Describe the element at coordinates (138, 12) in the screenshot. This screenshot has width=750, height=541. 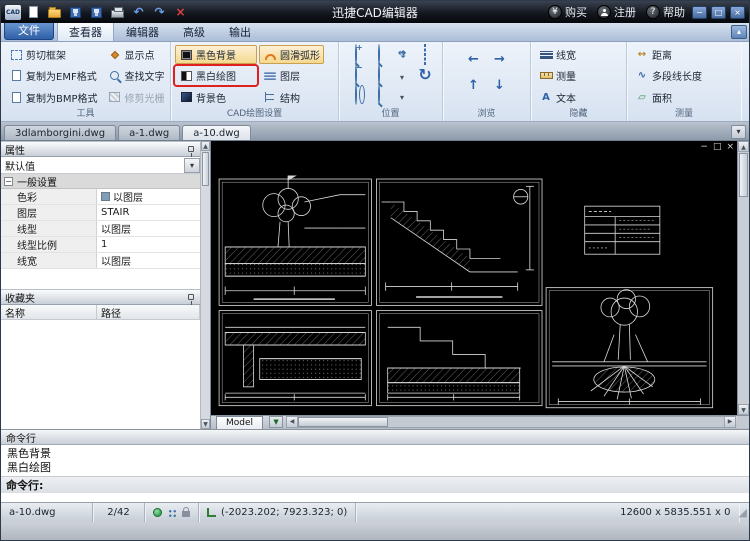
I see `undo-button: ↶` at that location.